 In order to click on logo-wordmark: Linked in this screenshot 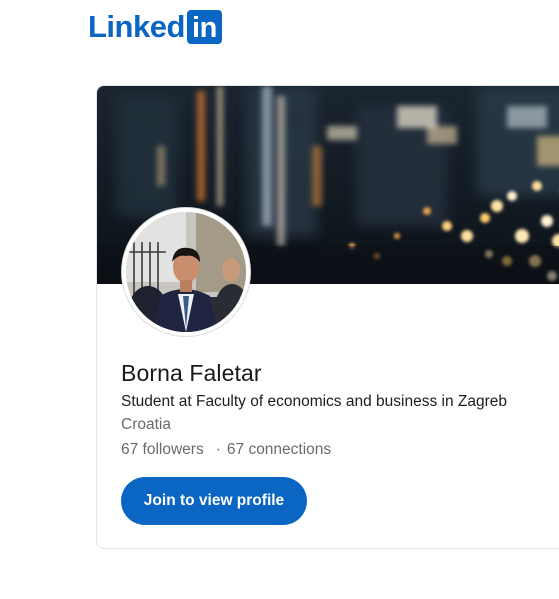, I will do `click(136, 26)`.